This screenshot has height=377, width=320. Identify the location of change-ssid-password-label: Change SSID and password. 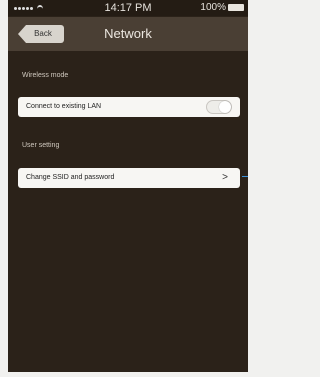
(70, 177).